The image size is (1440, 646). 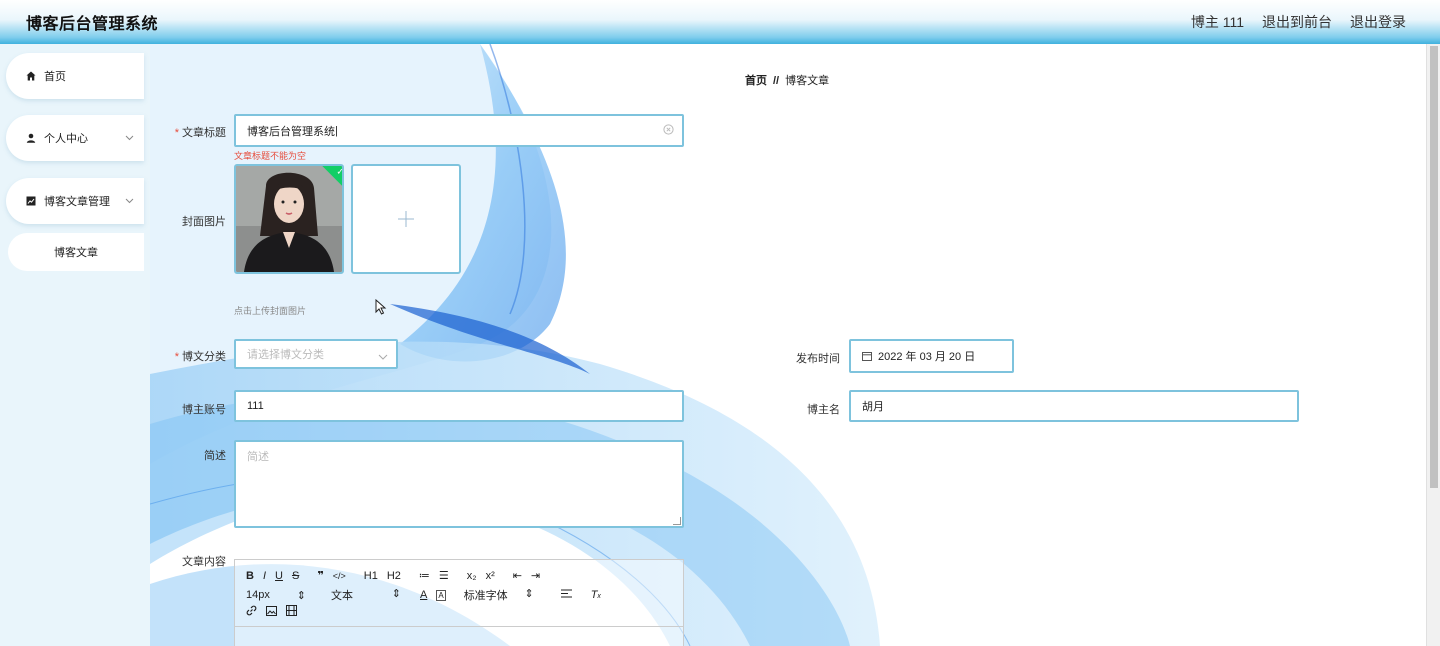 What do you see at coordinates (394, 576) in the screenshot?
I see `h2-button: H2` at bounding box center [394, 576].